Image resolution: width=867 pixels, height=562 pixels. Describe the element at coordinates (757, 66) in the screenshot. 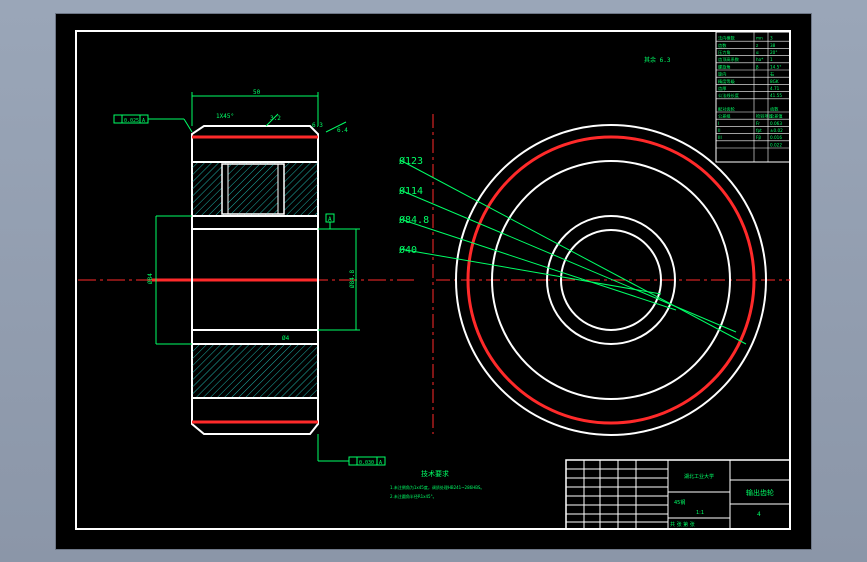

I see `param-cell: β` at that location.